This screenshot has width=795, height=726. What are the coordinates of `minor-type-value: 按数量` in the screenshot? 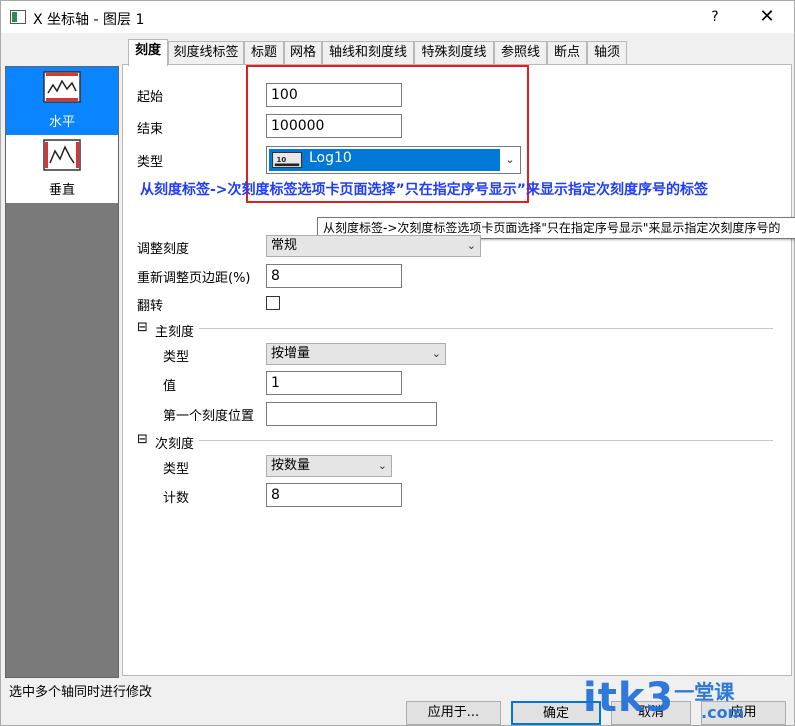 It's located at (291, 465).